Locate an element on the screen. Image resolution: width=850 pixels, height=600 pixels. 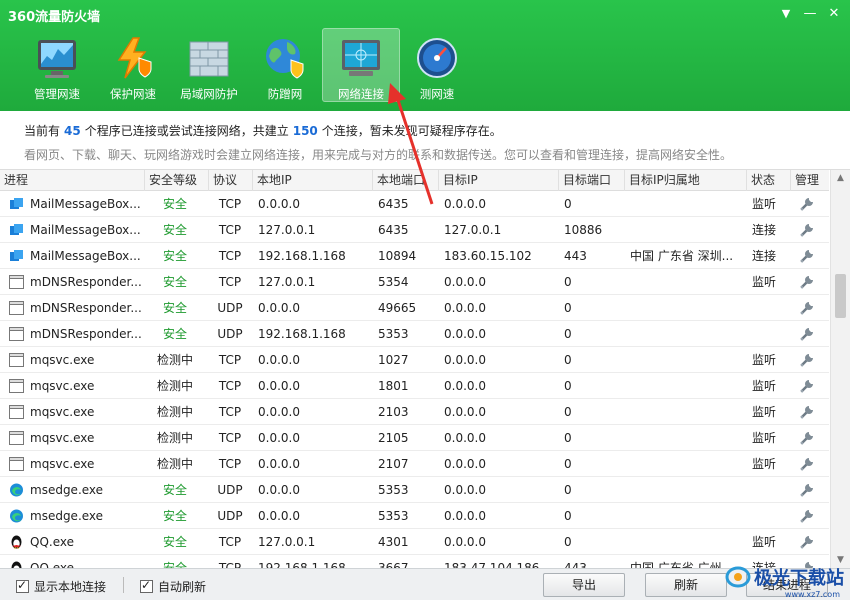
col-process: 进程 is located at coordinates (72, 180).